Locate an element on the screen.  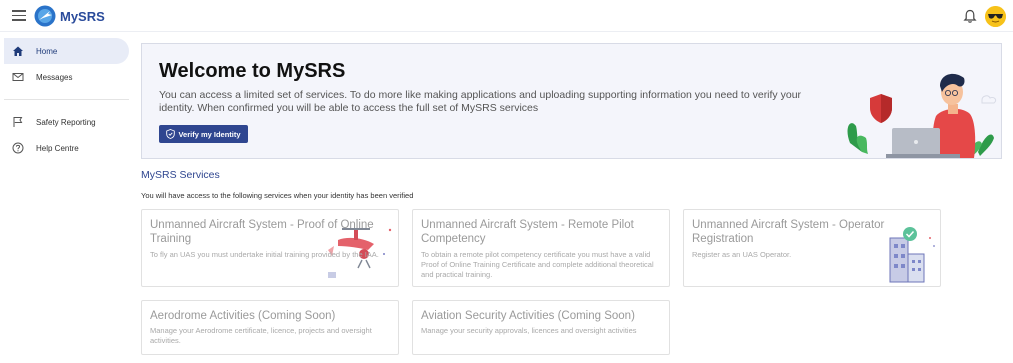
flag-icon is located at coordinates (18, 122).